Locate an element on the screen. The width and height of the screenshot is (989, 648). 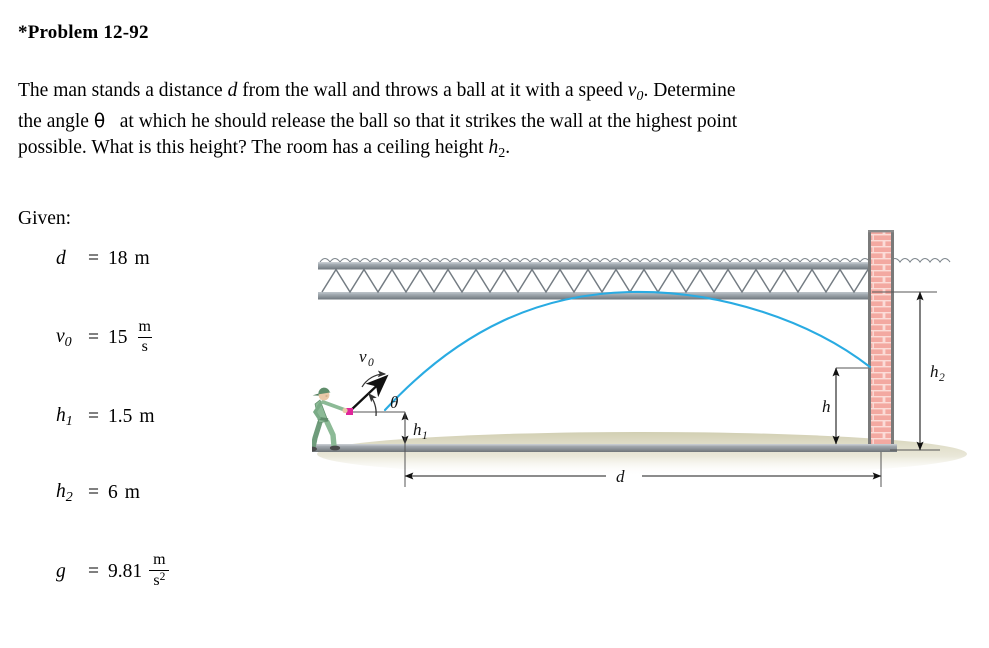
given-symbol: h2 is located at coordinates (64, 493).